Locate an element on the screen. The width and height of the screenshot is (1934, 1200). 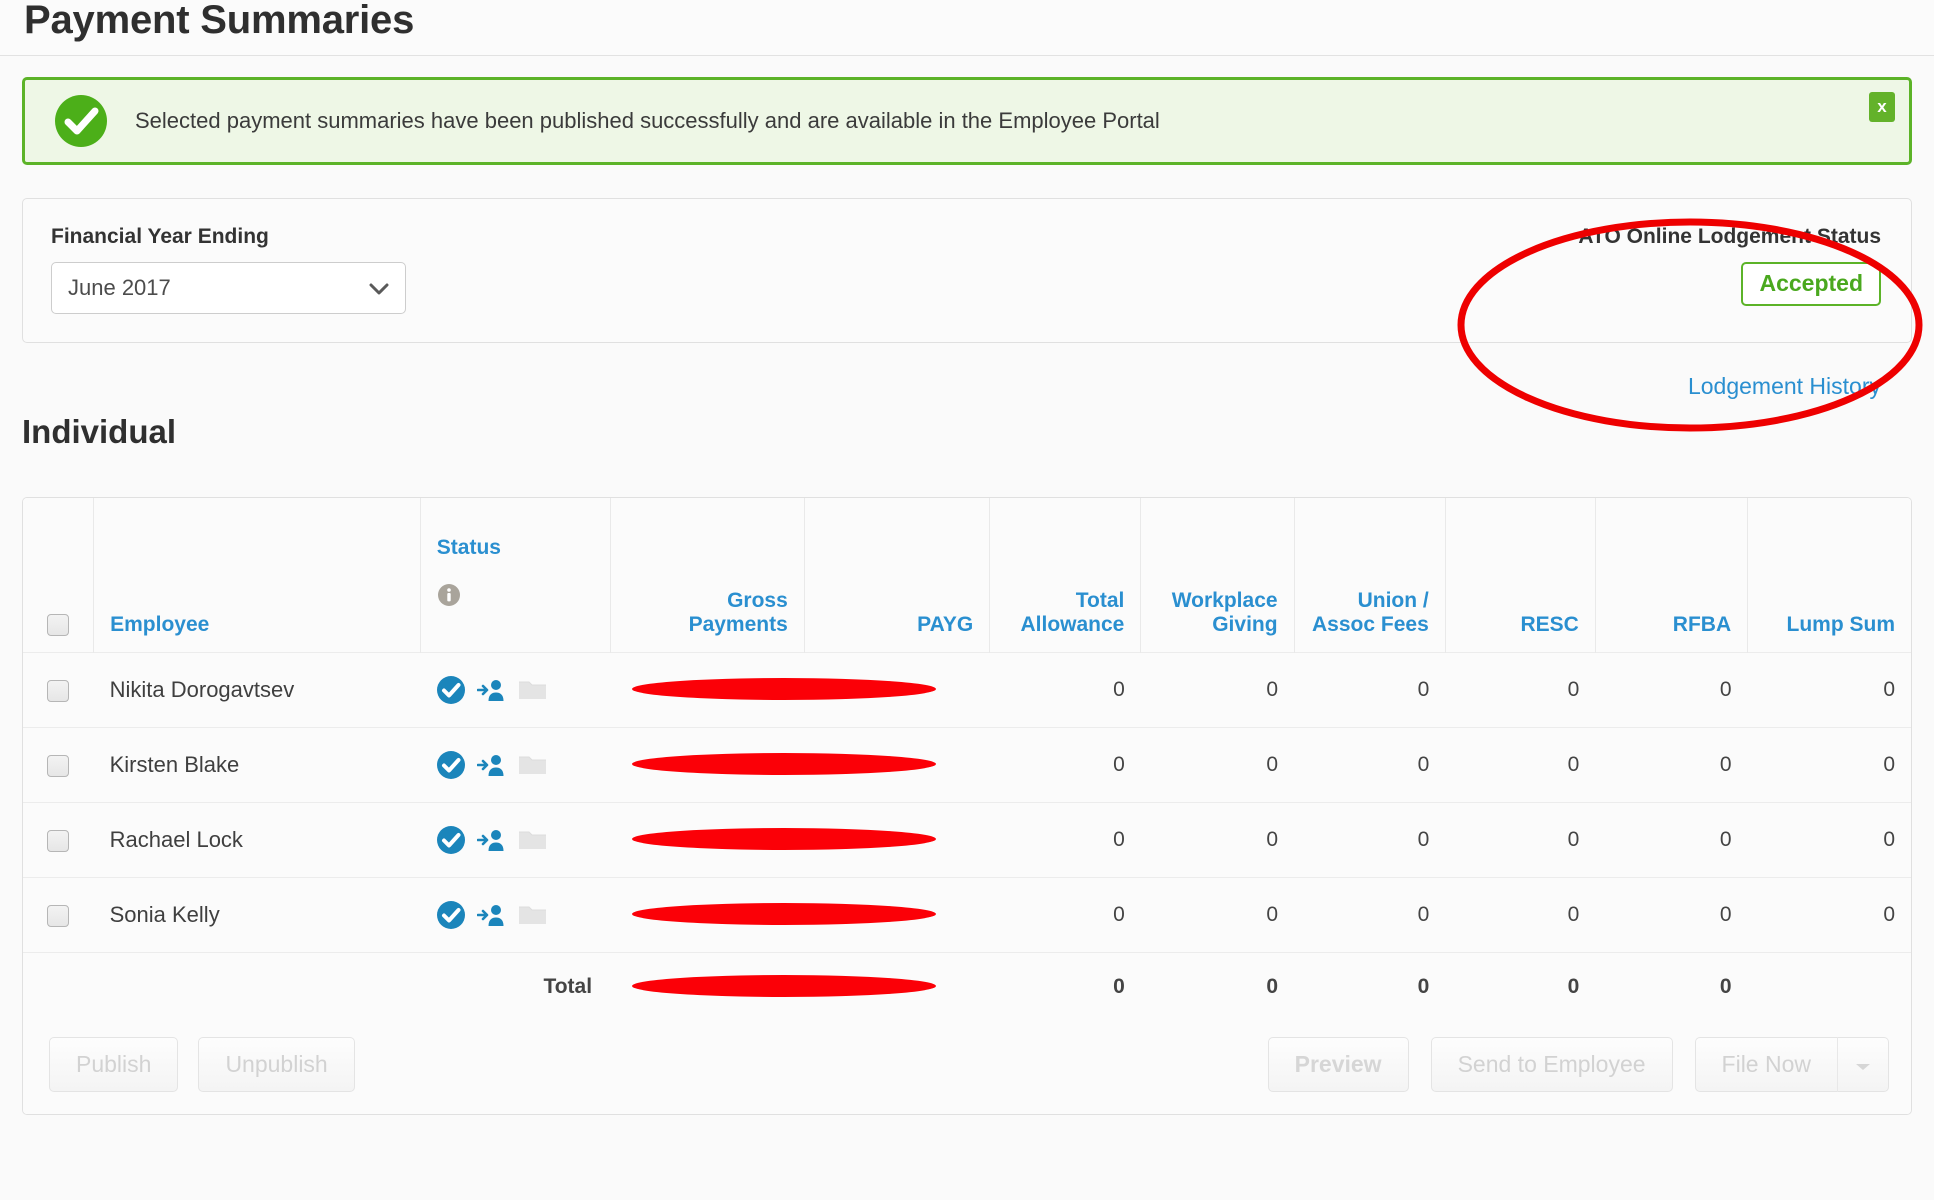
select-all-checkbox is located at coordinates (58, 625).